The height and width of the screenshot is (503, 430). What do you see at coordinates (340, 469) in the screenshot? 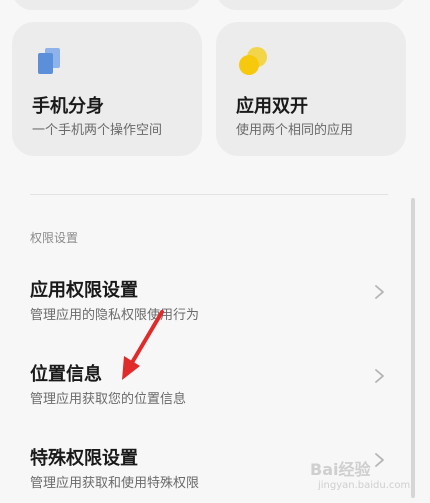
I see `watermark: Bai经验` at bounding box center [340, 469].